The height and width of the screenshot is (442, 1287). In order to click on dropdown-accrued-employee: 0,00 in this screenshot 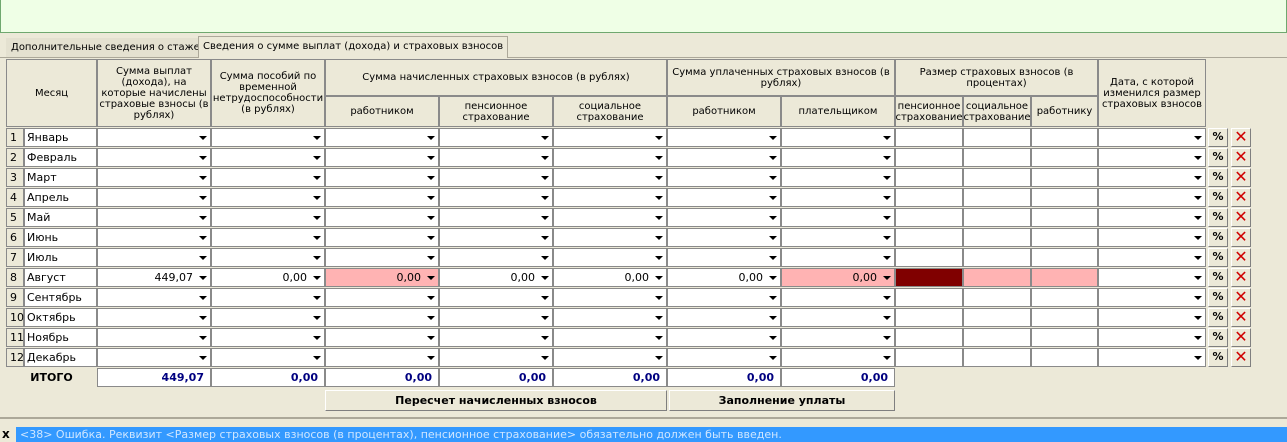, I will do `click(382, 277)`.